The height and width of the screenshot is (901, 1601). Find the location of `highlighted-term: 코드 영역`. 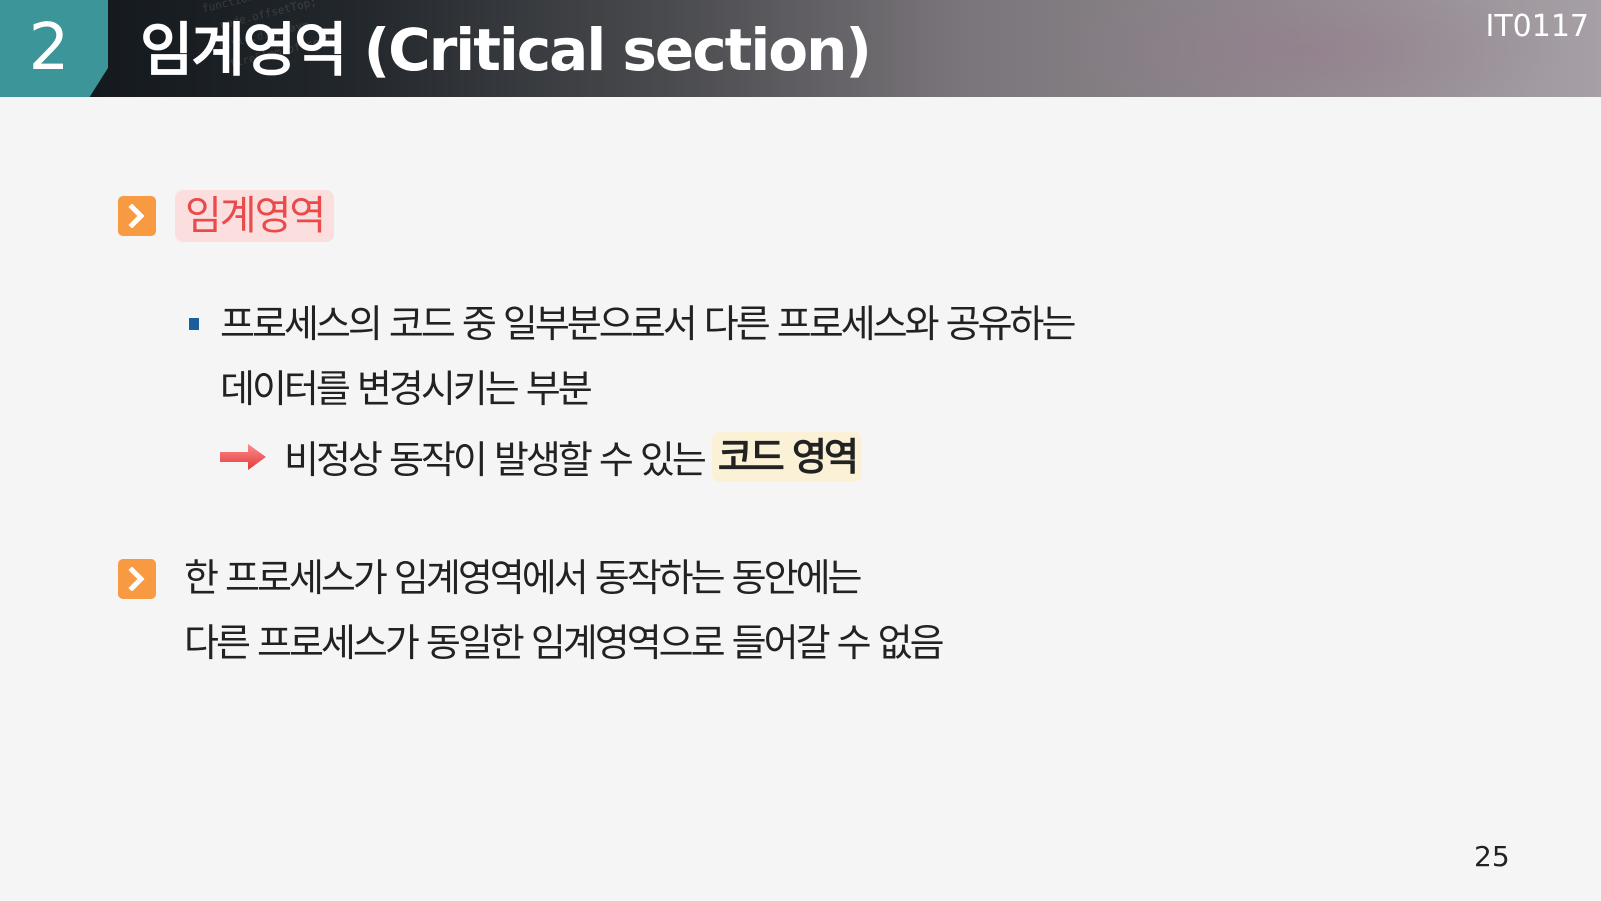

highlighted-term: 코드 영역 is located at coordinates (786, 456).